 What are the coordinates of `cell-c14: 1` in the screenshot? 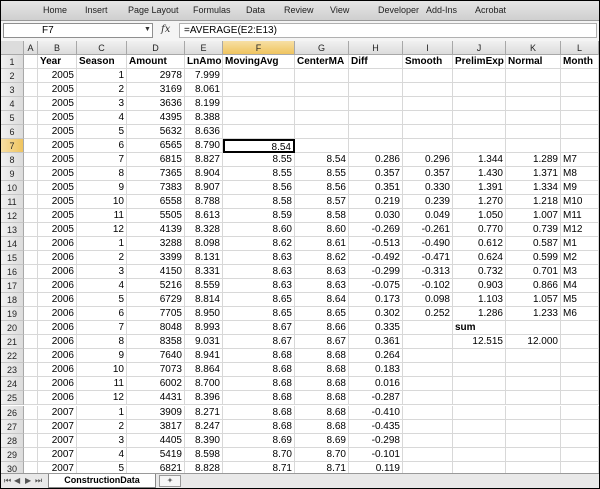 It's located at (102, 244).